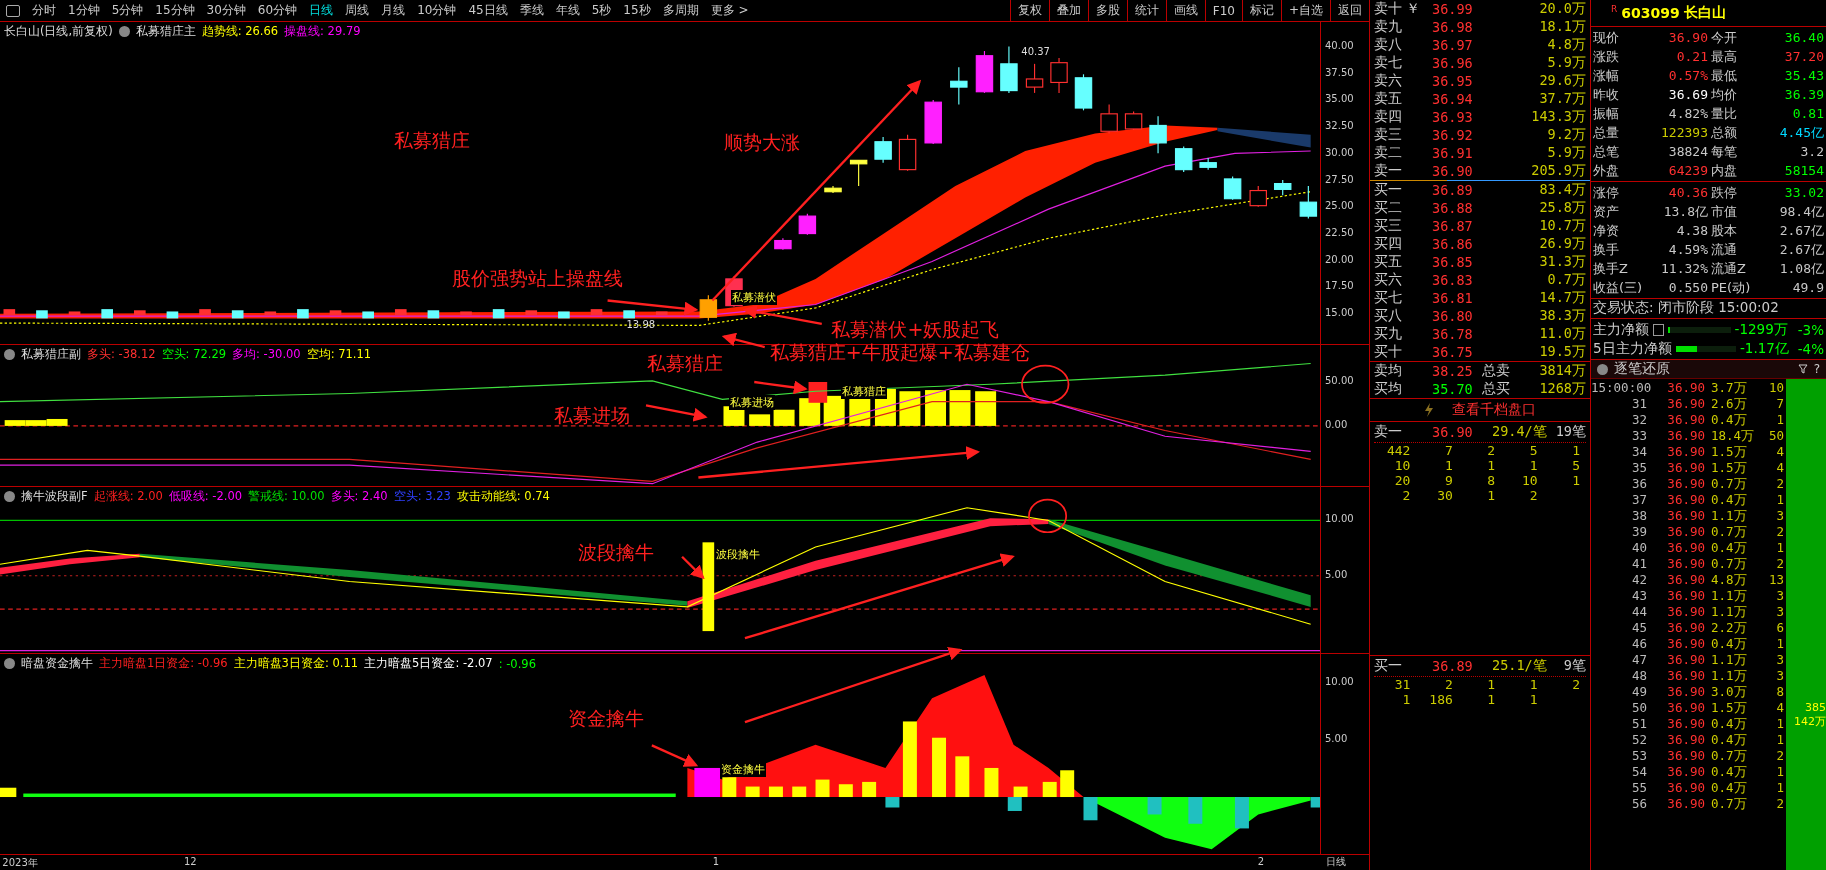 The width and height of the screenshot is (1826, 870). Describe the element at coordinates (1185, 10) in the screenshot. I see `toolbar-button: 画线` at that location.